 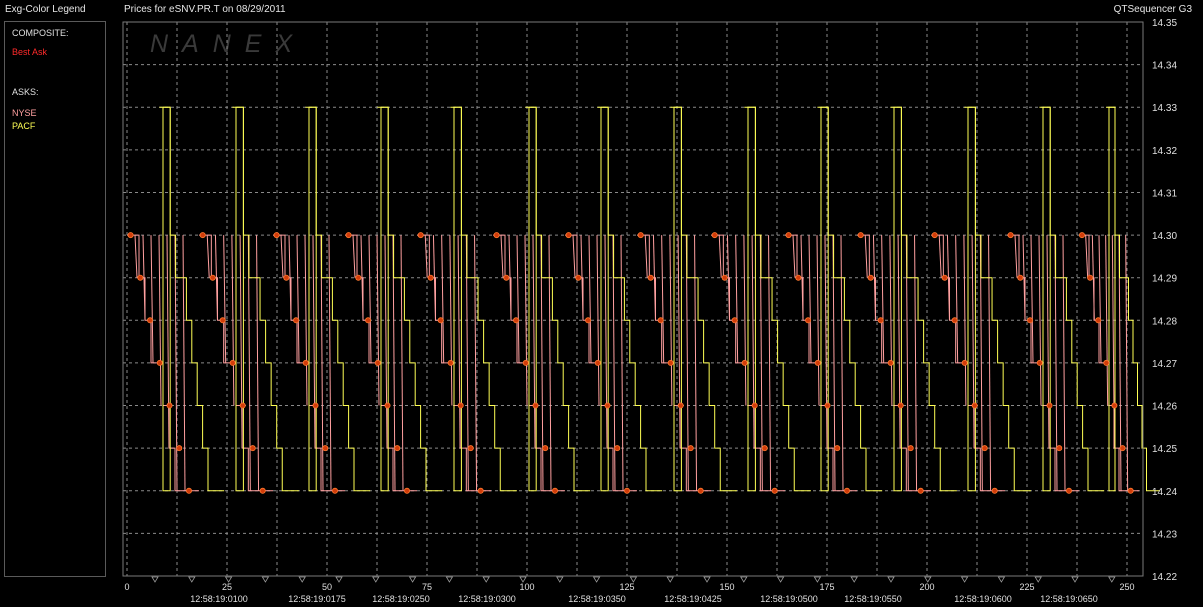 What do you see at coordinates (1164, 321) in the screenshot?
I see `y-tick-label: 14.28` at bounding box center [1164, 321].